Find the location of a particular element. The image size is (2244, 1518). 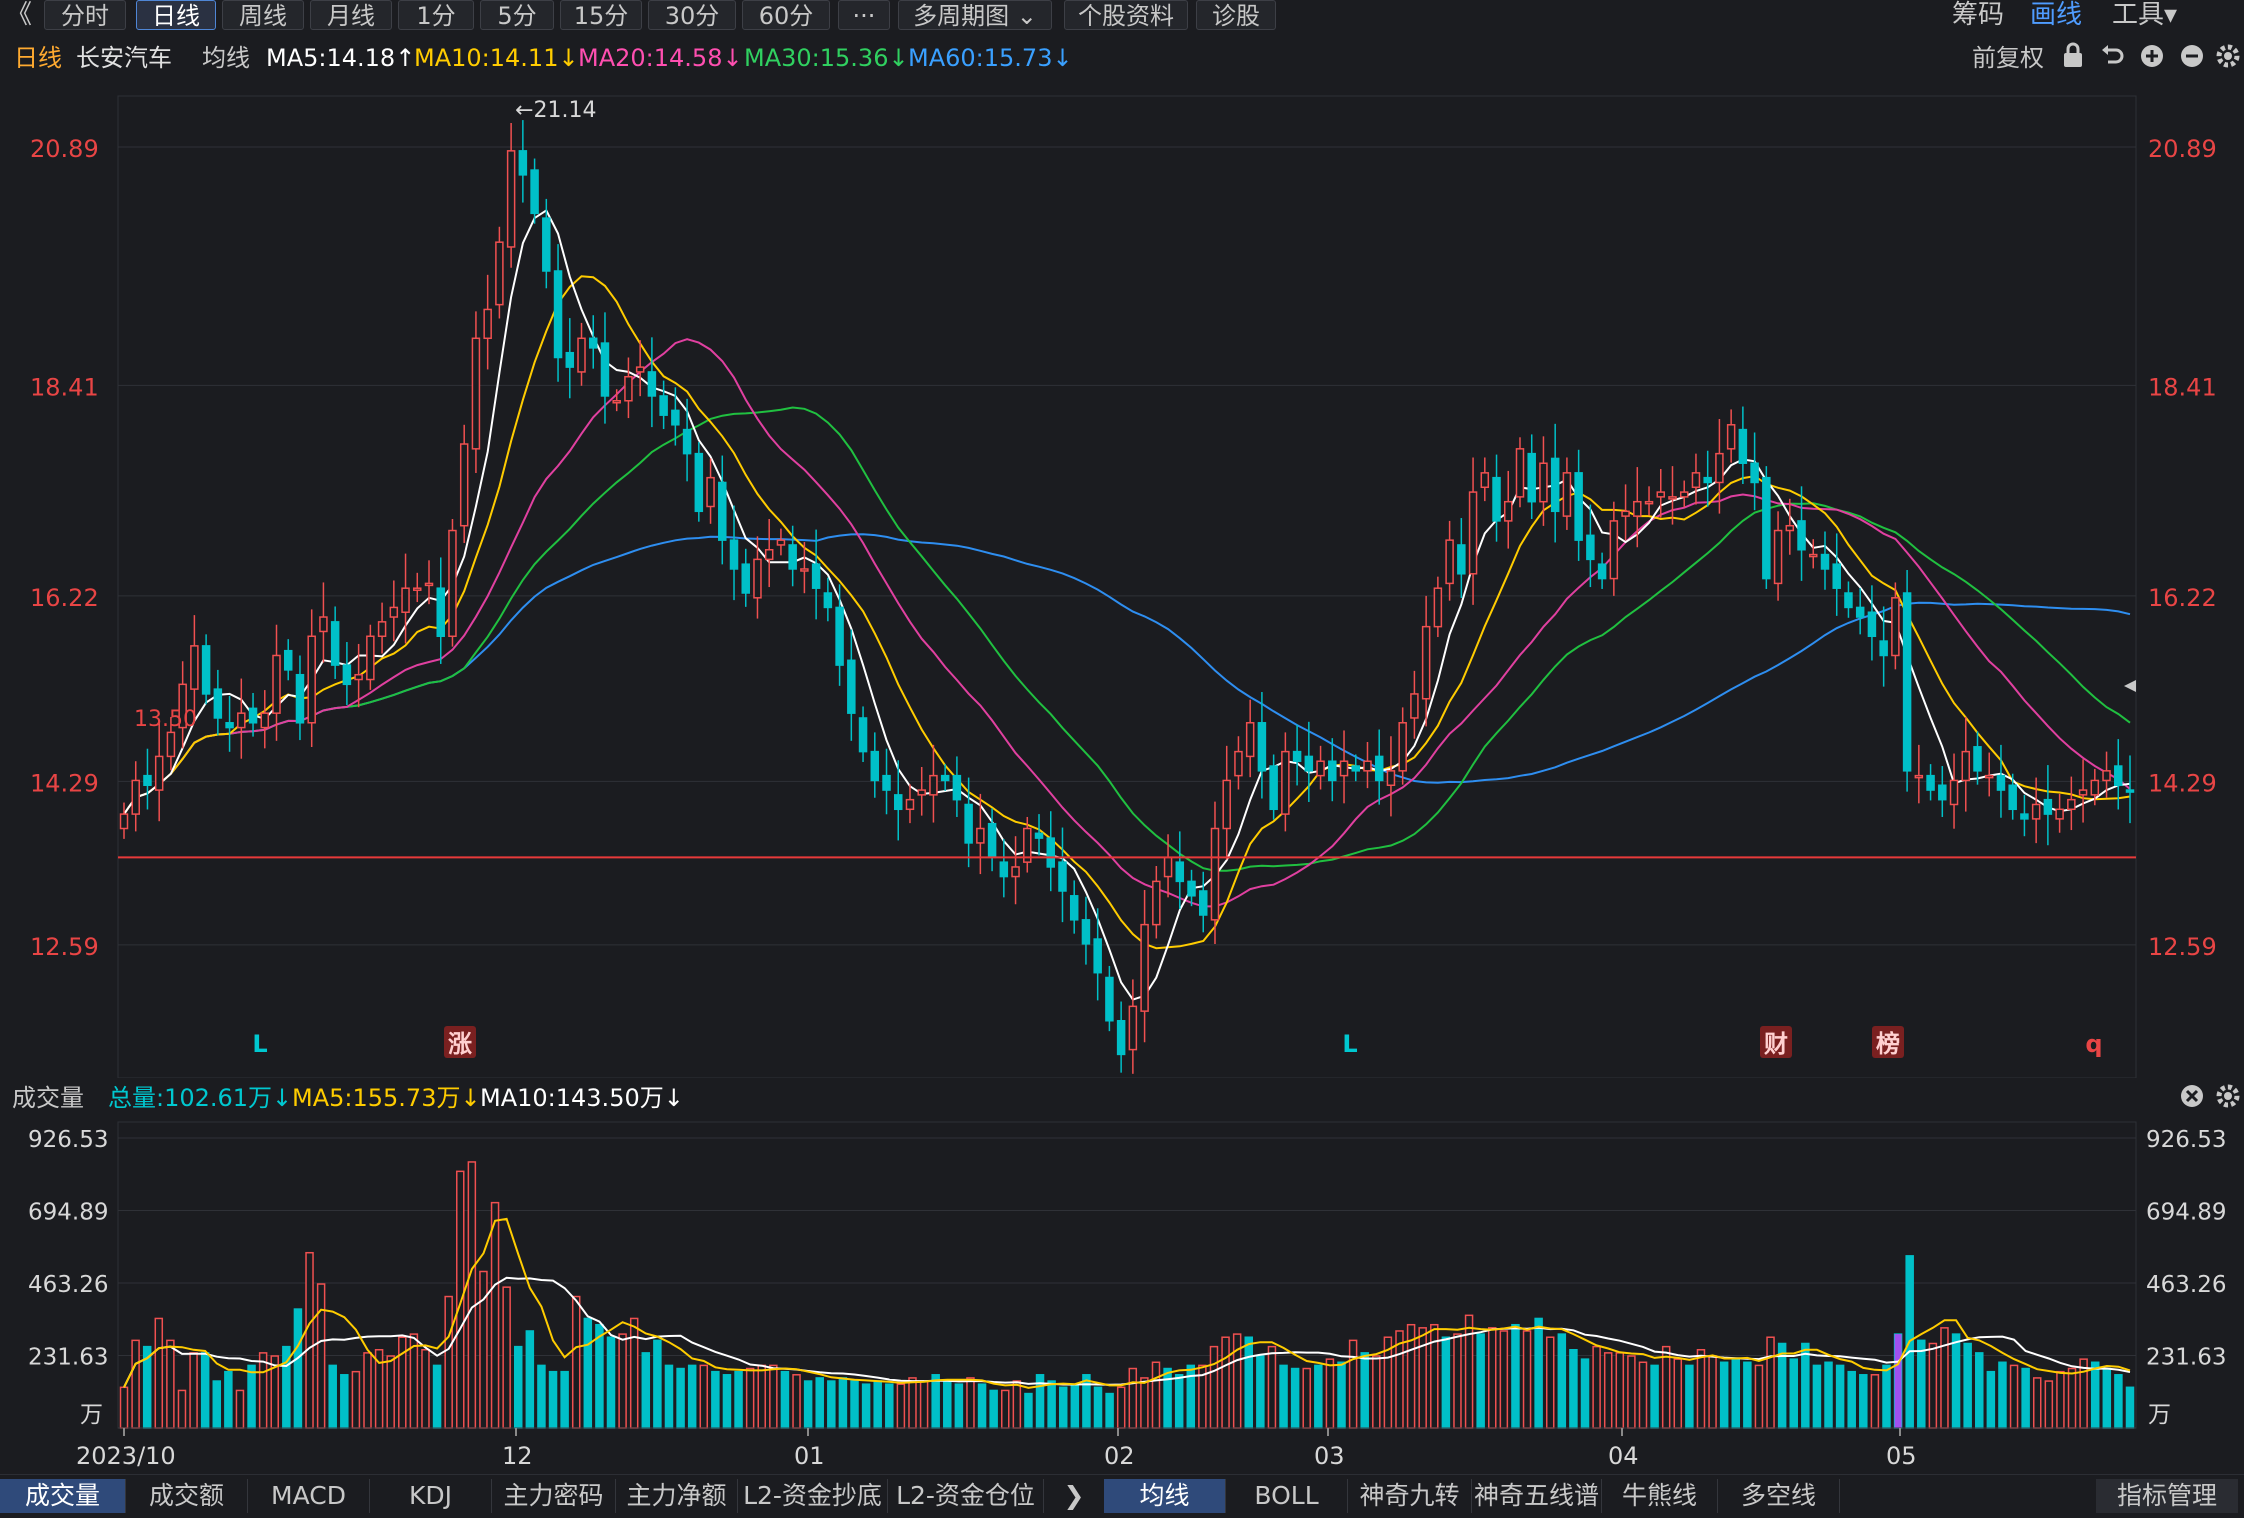

period-tab-7: 30分 is located at coordinates (692, 15).